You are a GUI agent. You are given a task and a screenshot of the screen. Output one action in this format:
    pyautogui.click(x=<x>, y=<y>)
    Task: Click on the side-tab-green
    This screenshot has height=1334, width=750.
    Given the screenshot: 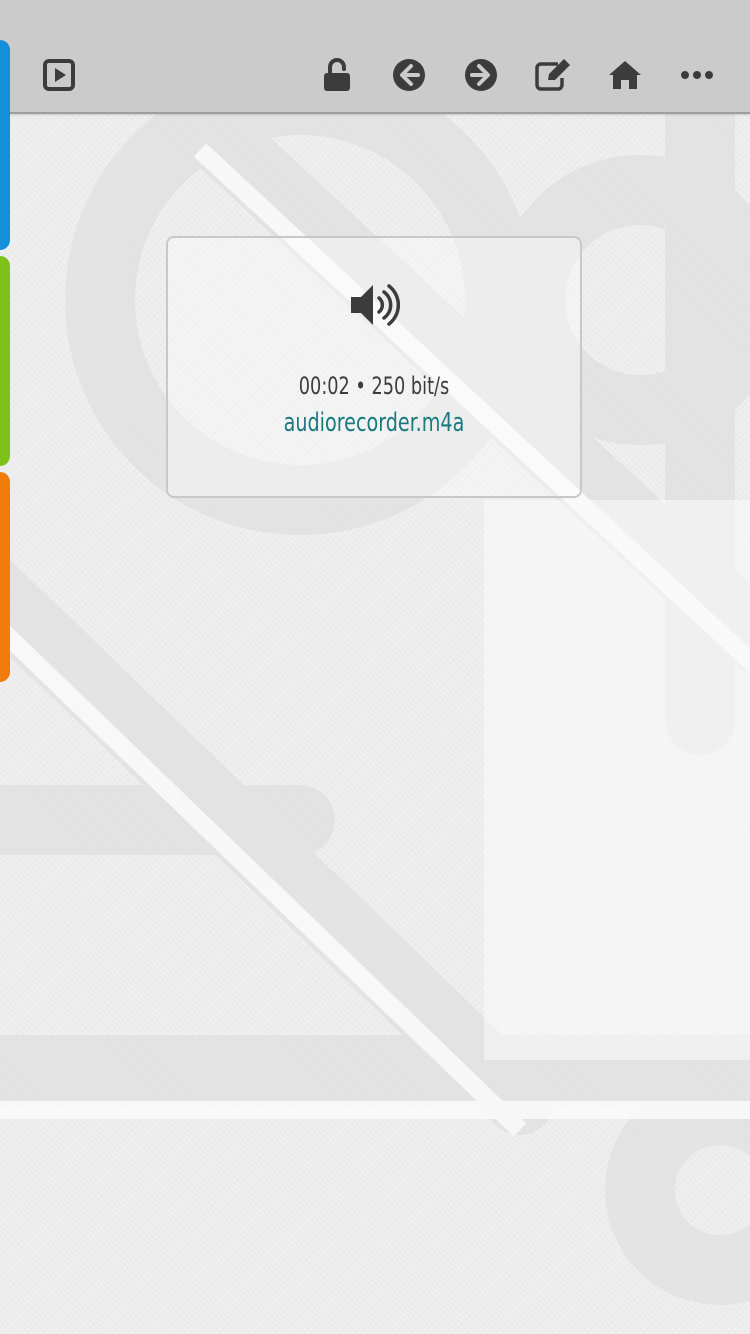 What is the action you would take?
    pyautogui.click(x=5, y=361)
    